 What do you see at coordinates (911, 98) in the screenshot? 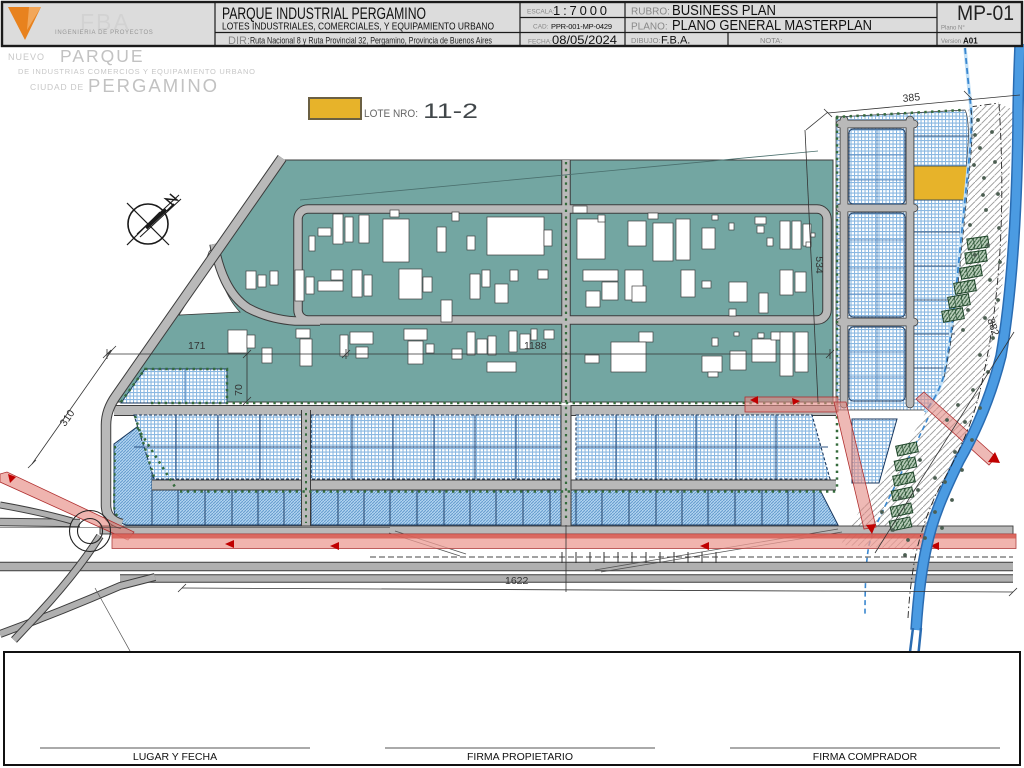
I see `svg-text: 385` at bounding box center [911, 98].